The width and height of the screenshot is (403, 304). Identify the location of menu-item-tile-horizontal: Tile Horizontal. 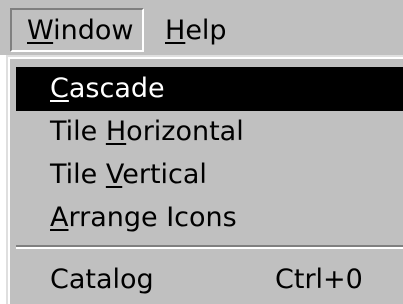
(209, 132).